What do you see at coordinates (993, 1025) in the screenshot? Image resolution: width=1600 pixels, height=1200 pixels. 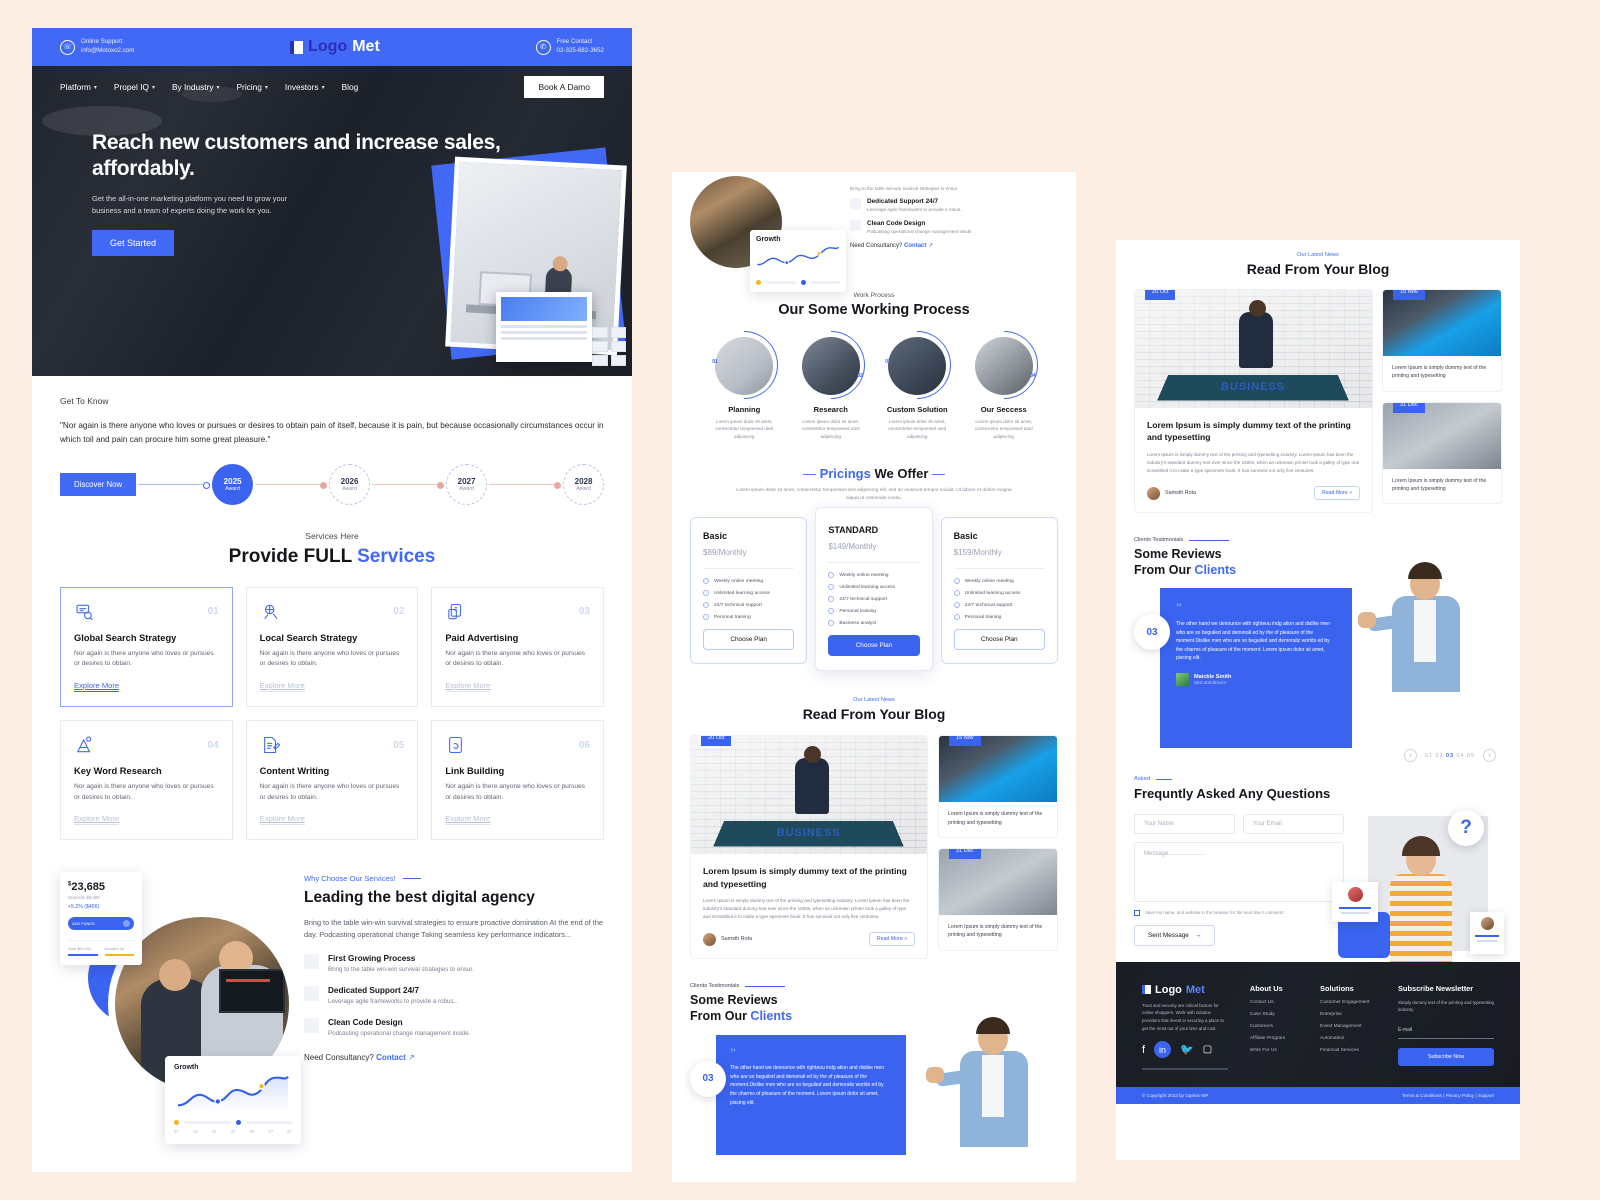 I see `person-hair-shape` at bounding box center [993, 1025].